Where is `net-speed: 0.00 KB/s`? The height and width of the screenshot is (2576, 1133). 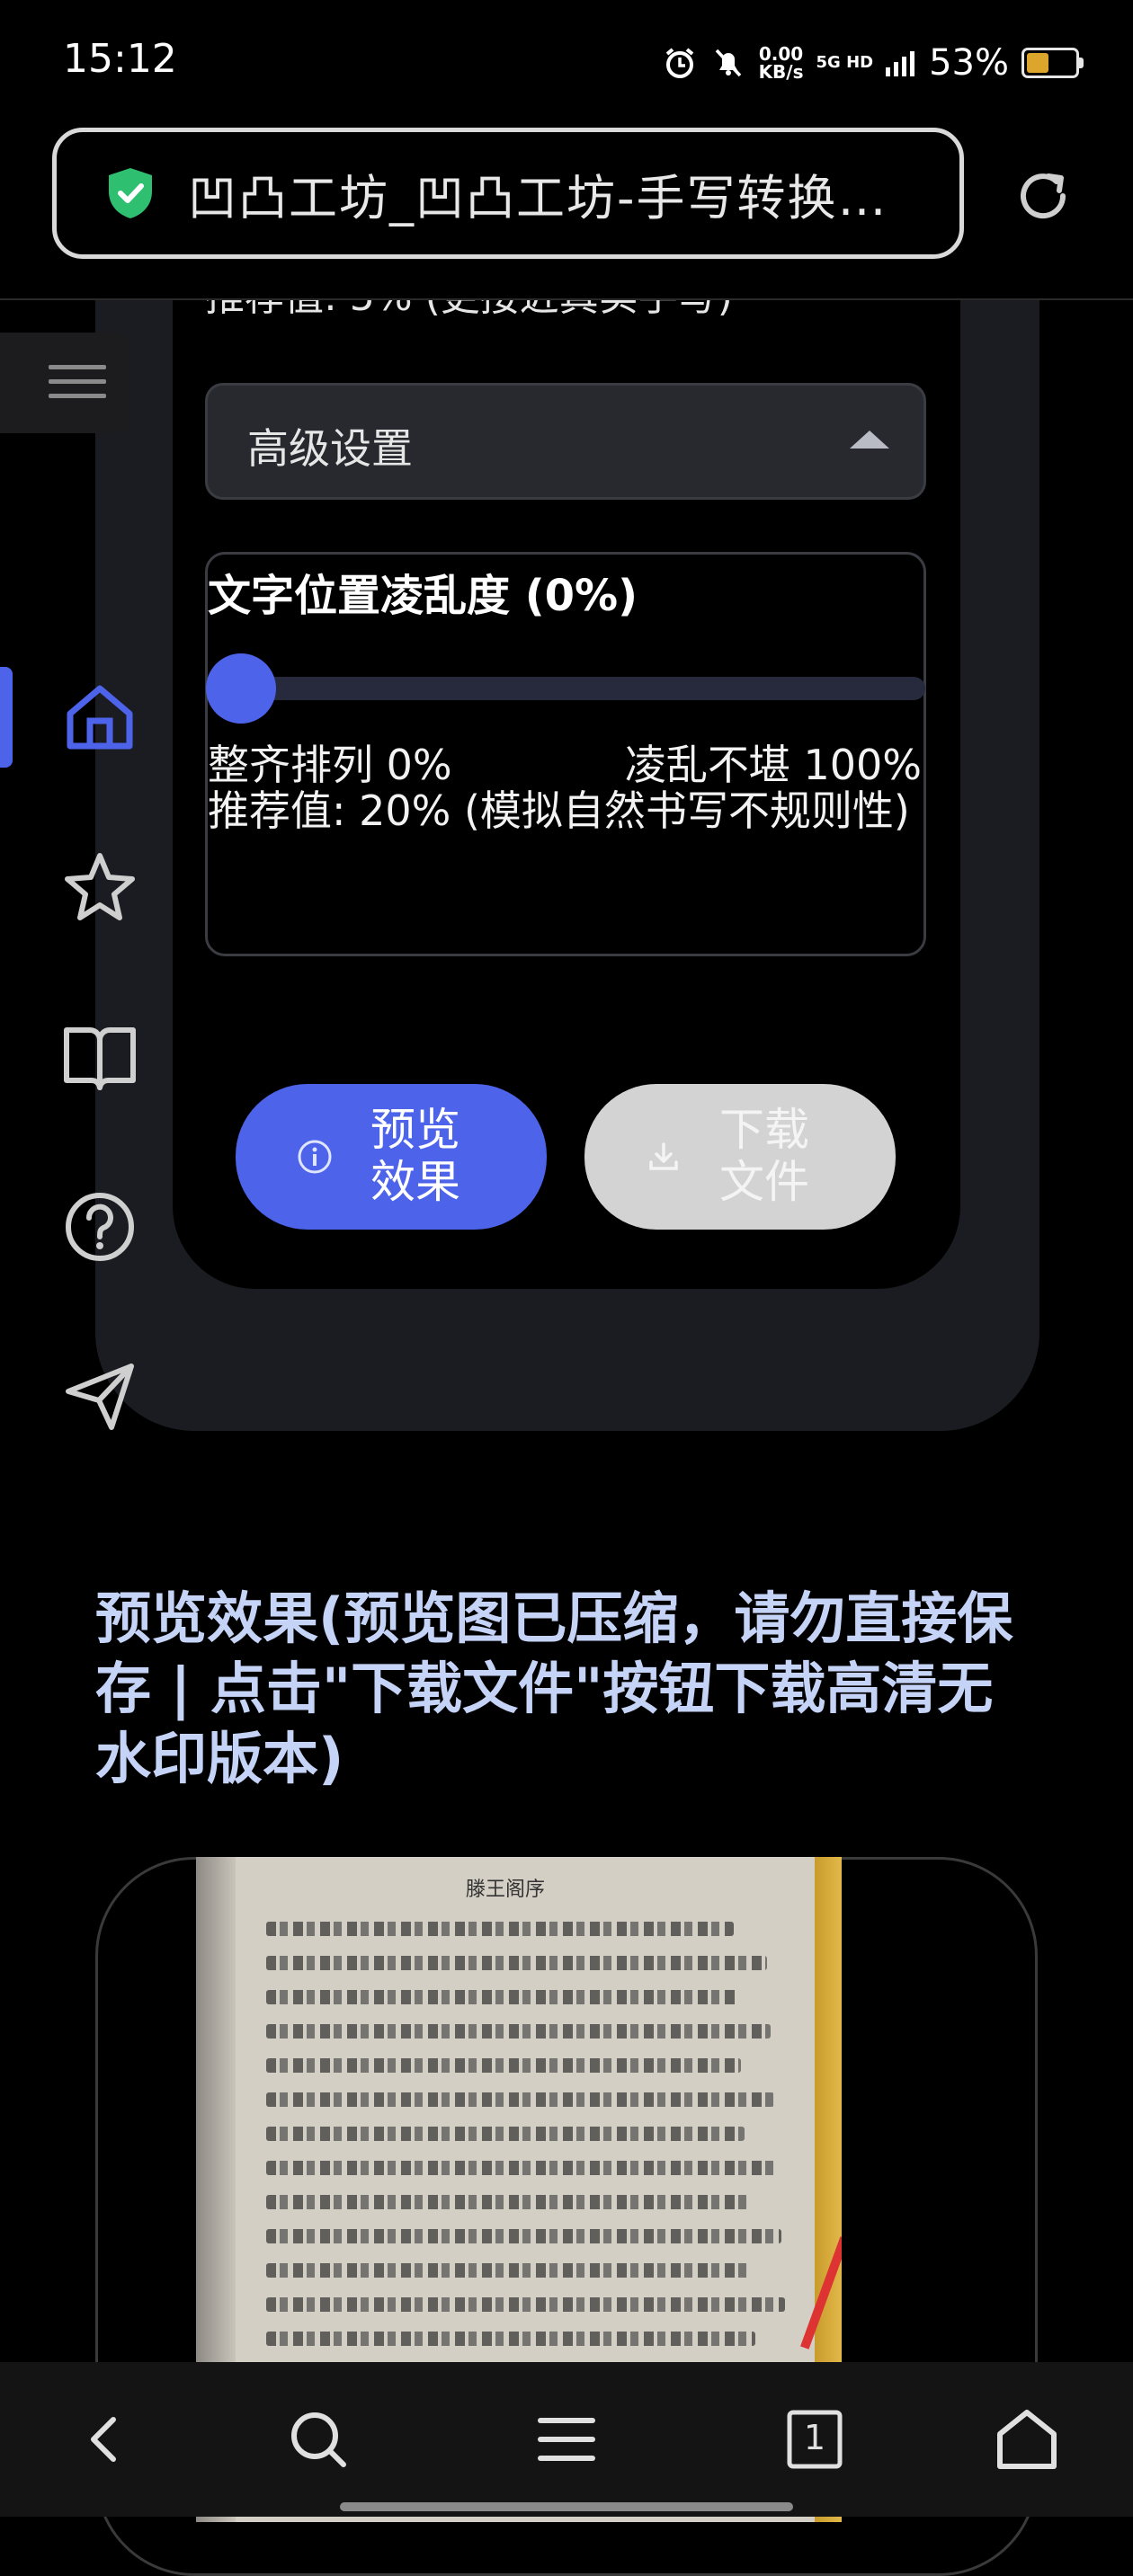
net-speed: 0.00 KB/s is located at coordinates (781, 63).